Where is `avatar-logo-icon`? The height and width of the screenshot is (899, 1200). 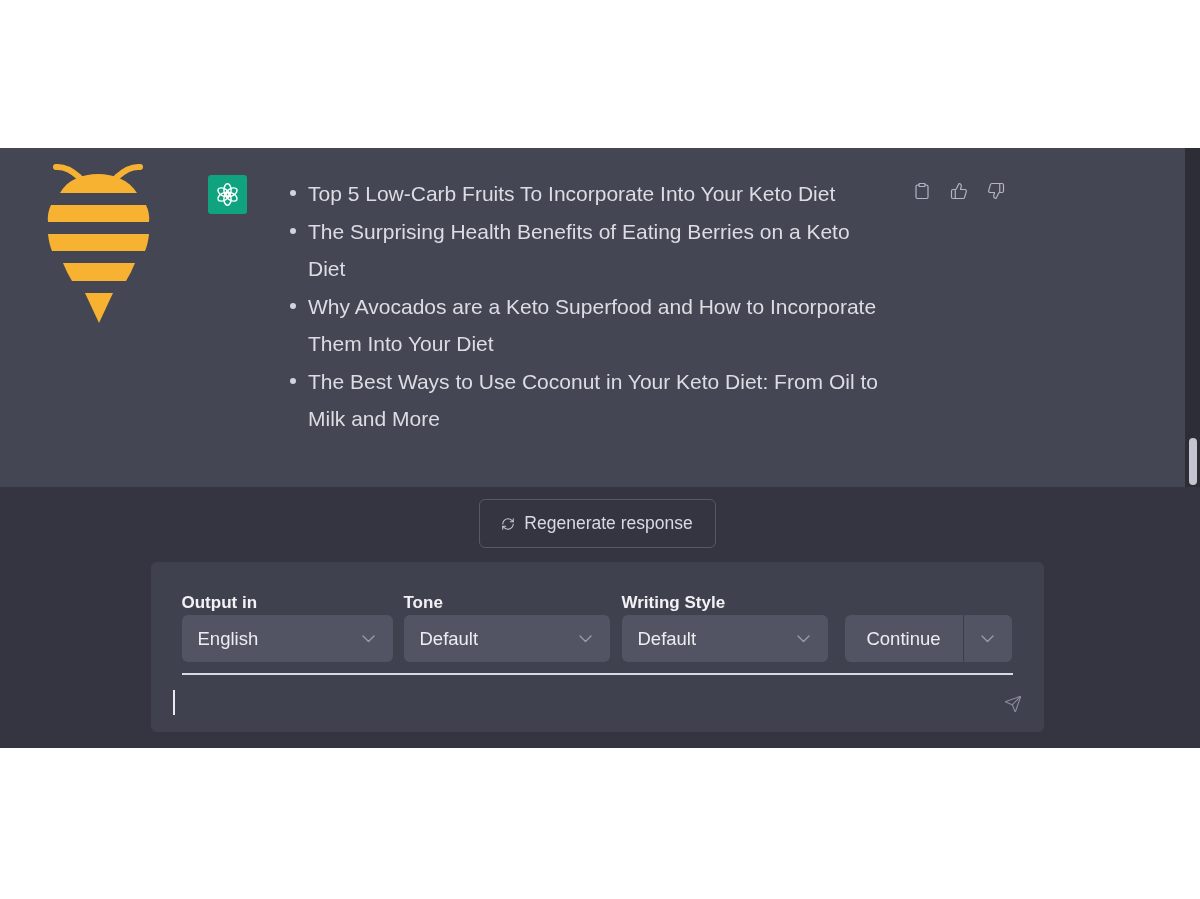
avatar-logo-icon is located at coordinates (227, 194).